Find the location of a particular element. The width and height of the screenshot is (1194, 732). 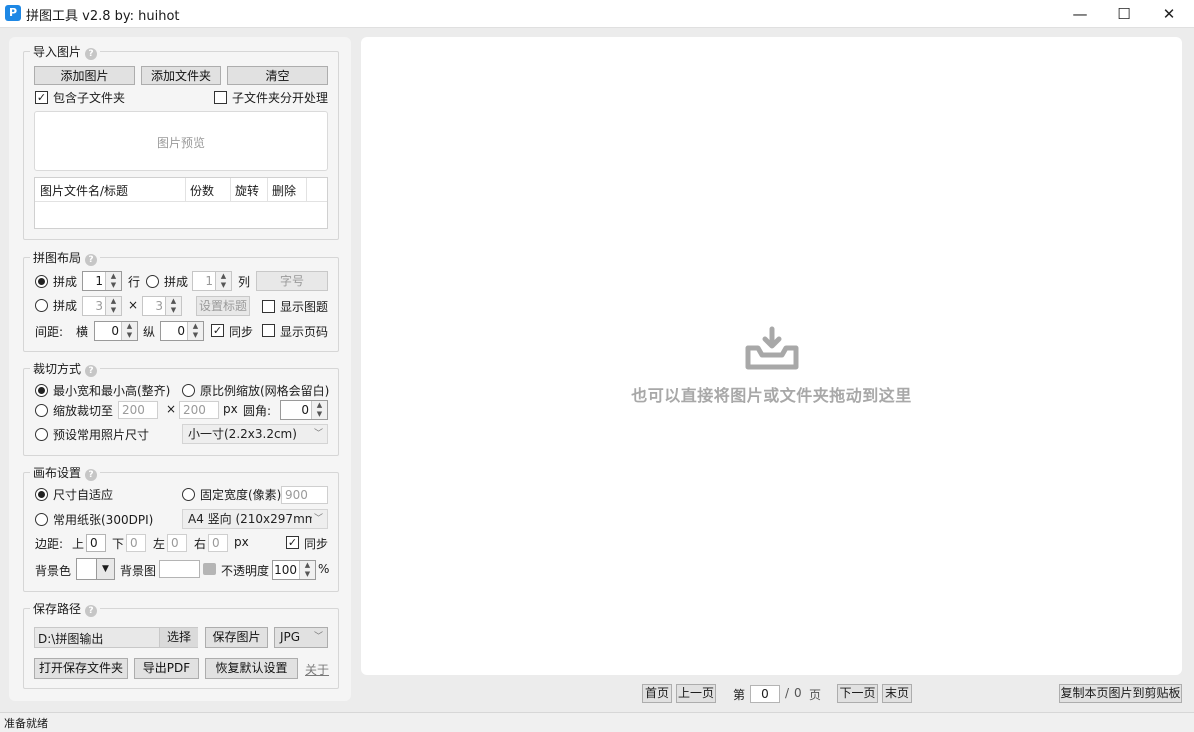

margin-top-input: 0 is located at coordinates (96, 543).